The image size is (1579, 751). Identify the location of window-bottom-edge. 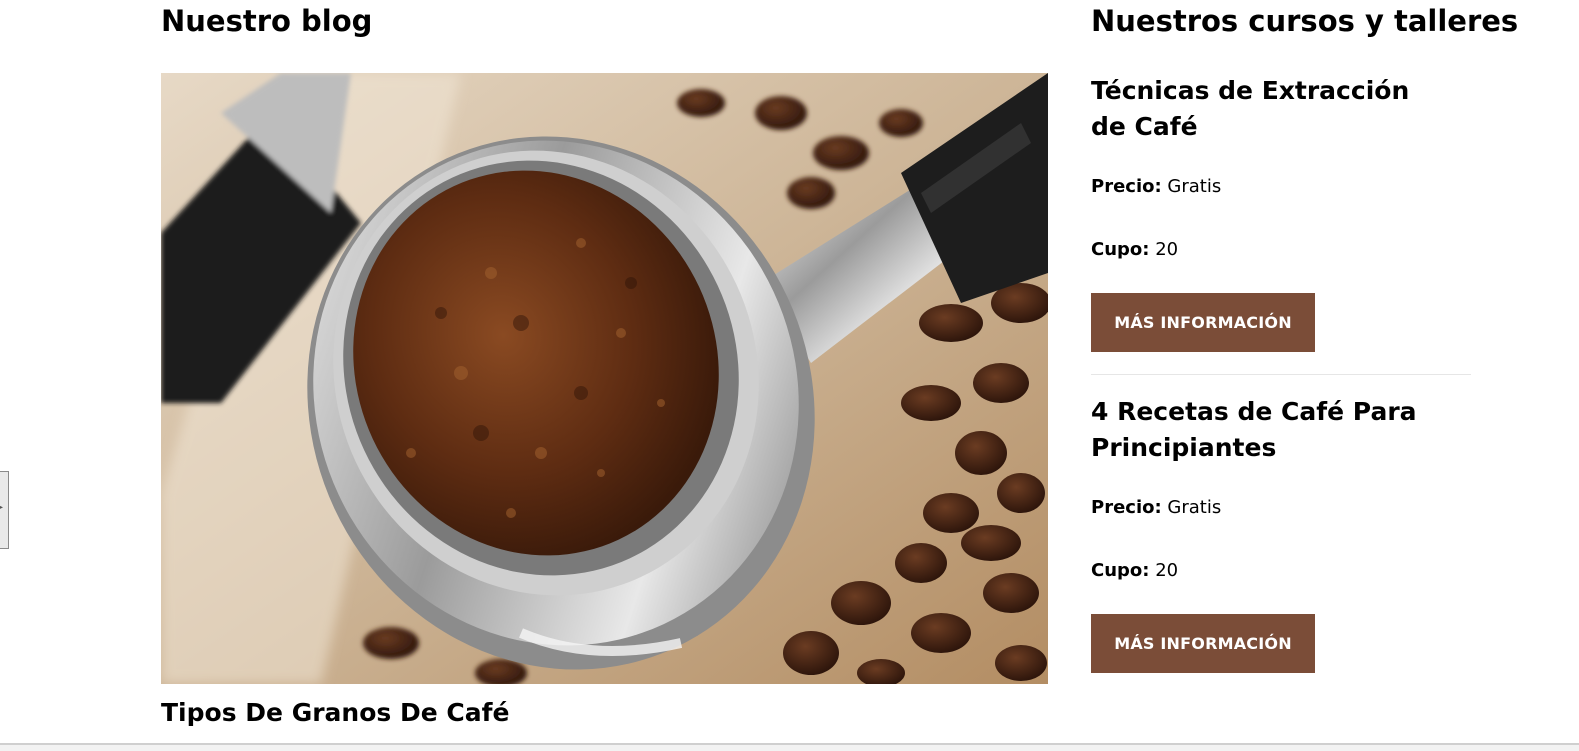
(789, 747).